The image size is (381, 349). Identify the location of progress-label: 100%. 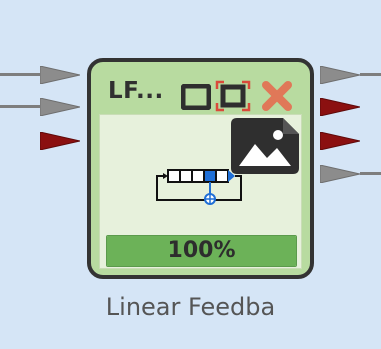
(201, 250).